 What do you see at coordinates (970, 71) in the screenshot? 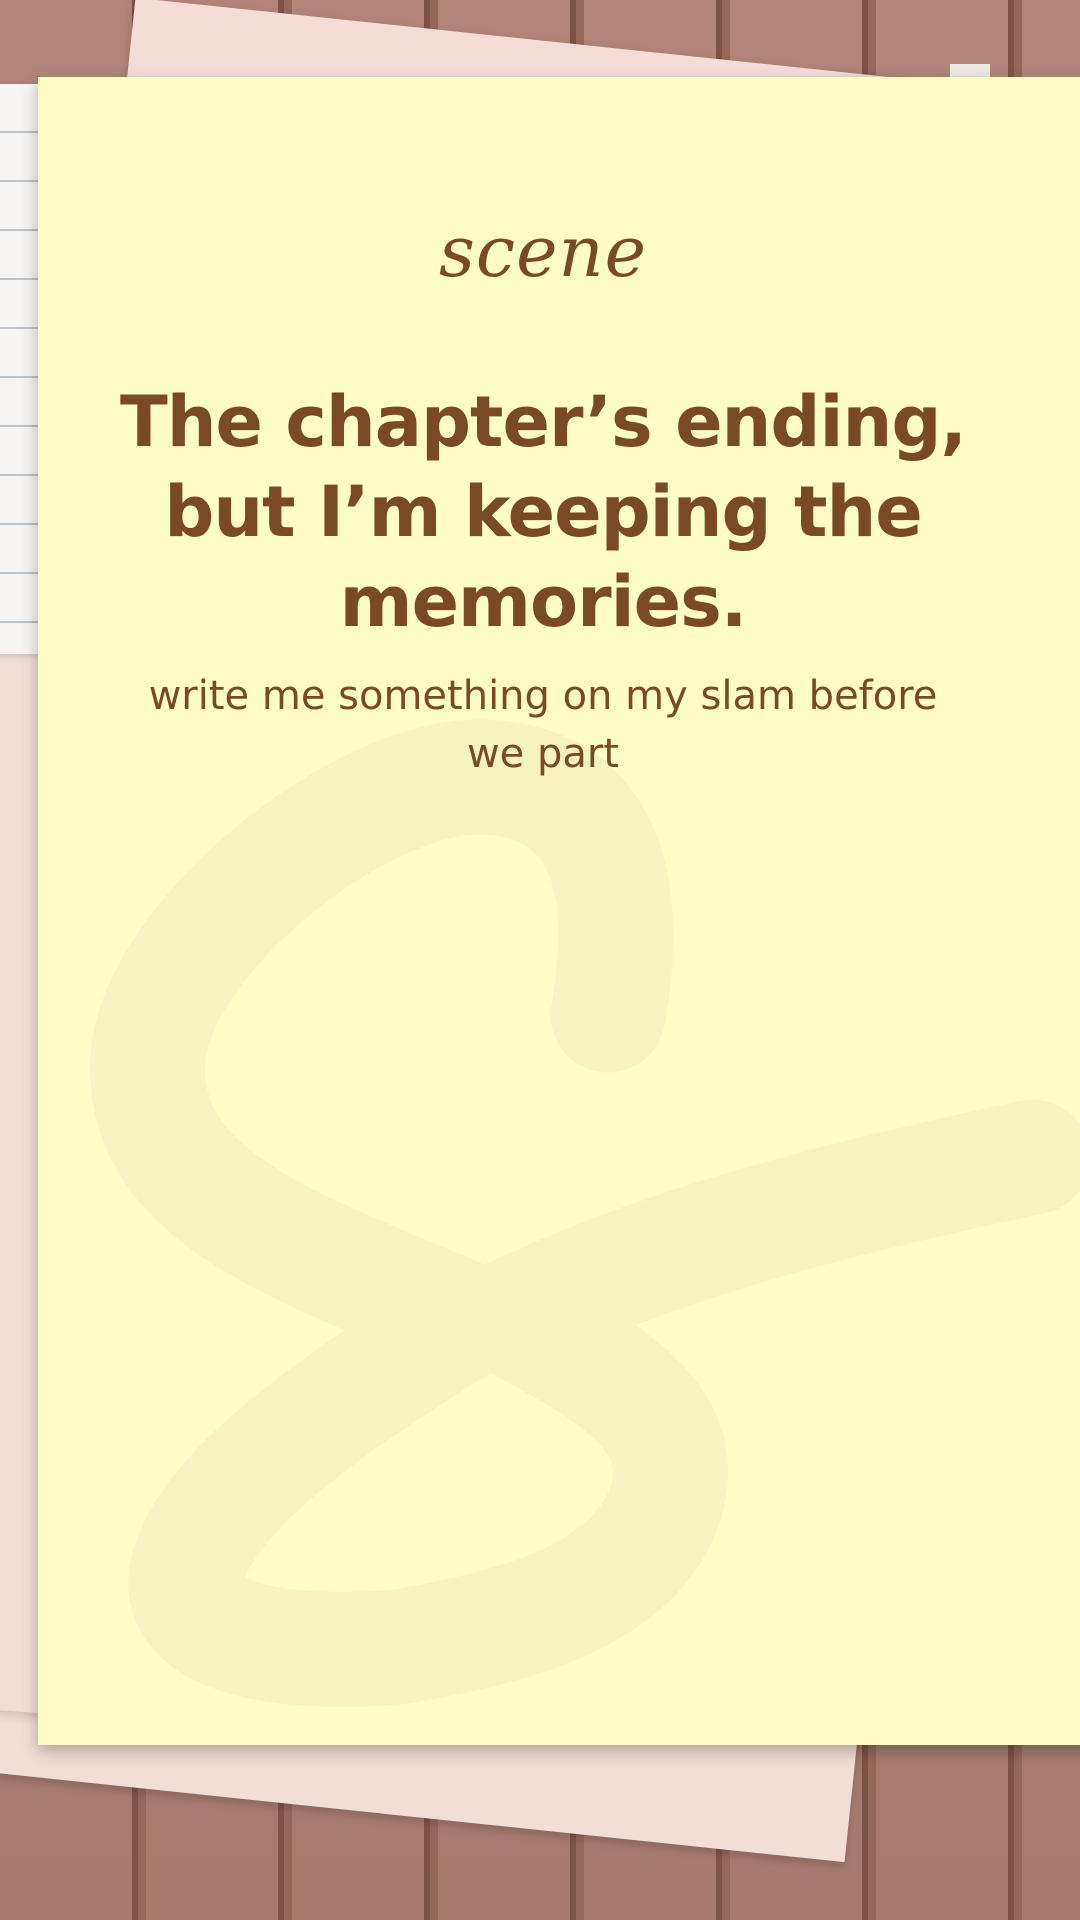
I see `paper-corner-scrap` at bounding box center [970, 71].